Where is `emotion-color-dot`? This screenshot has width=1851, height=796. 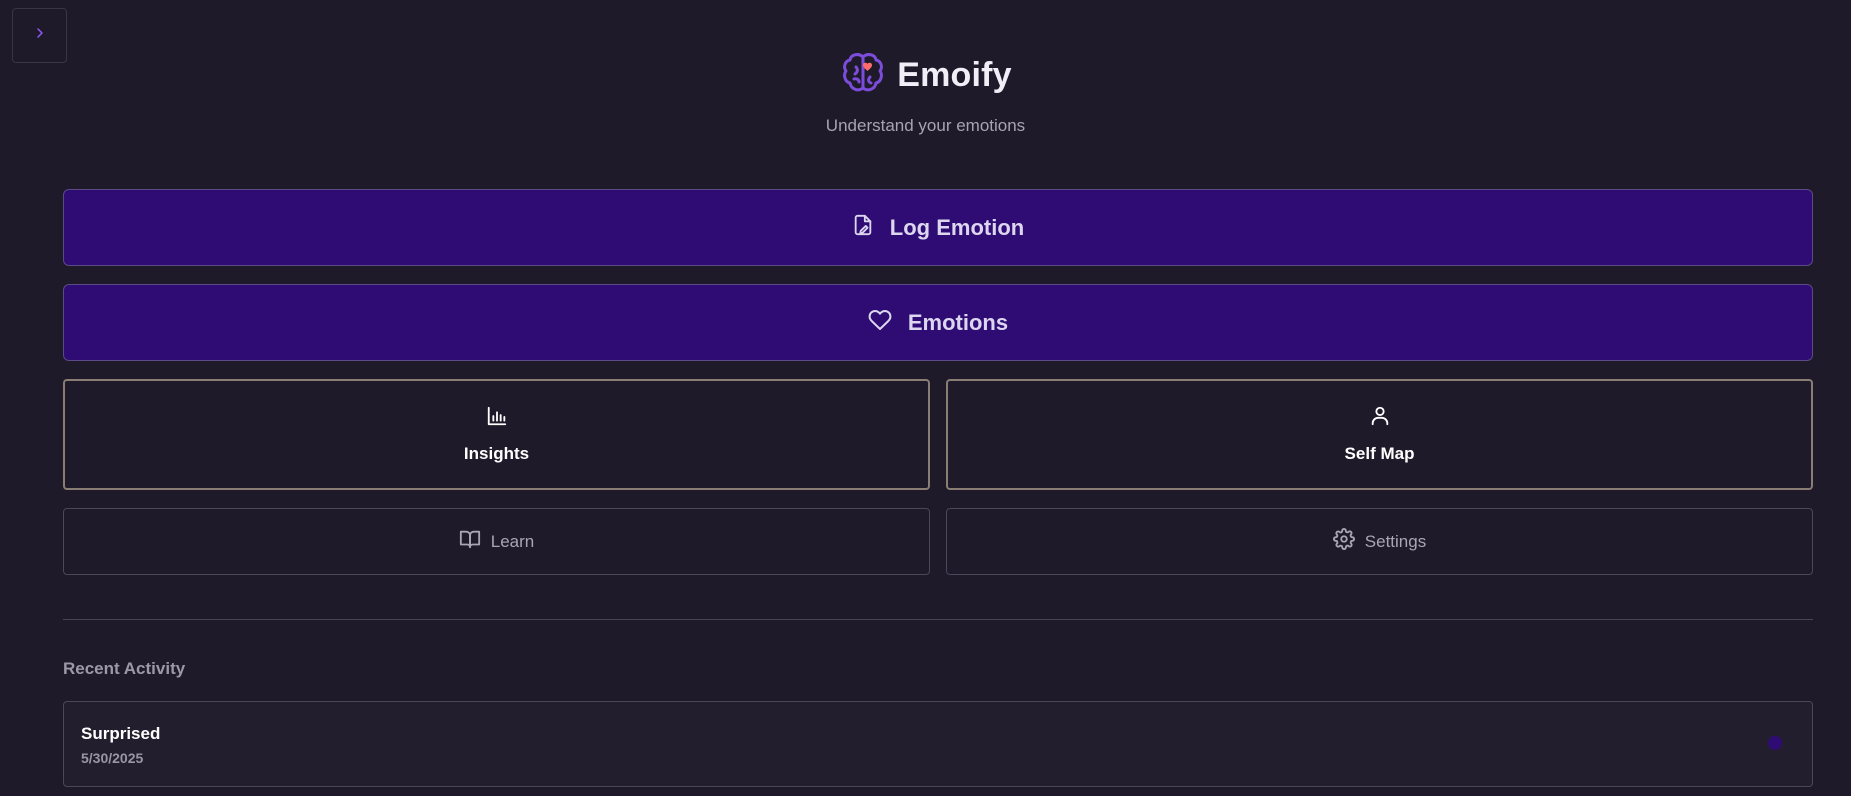
emotion-color-dot is located at coordinates (1775, 743).